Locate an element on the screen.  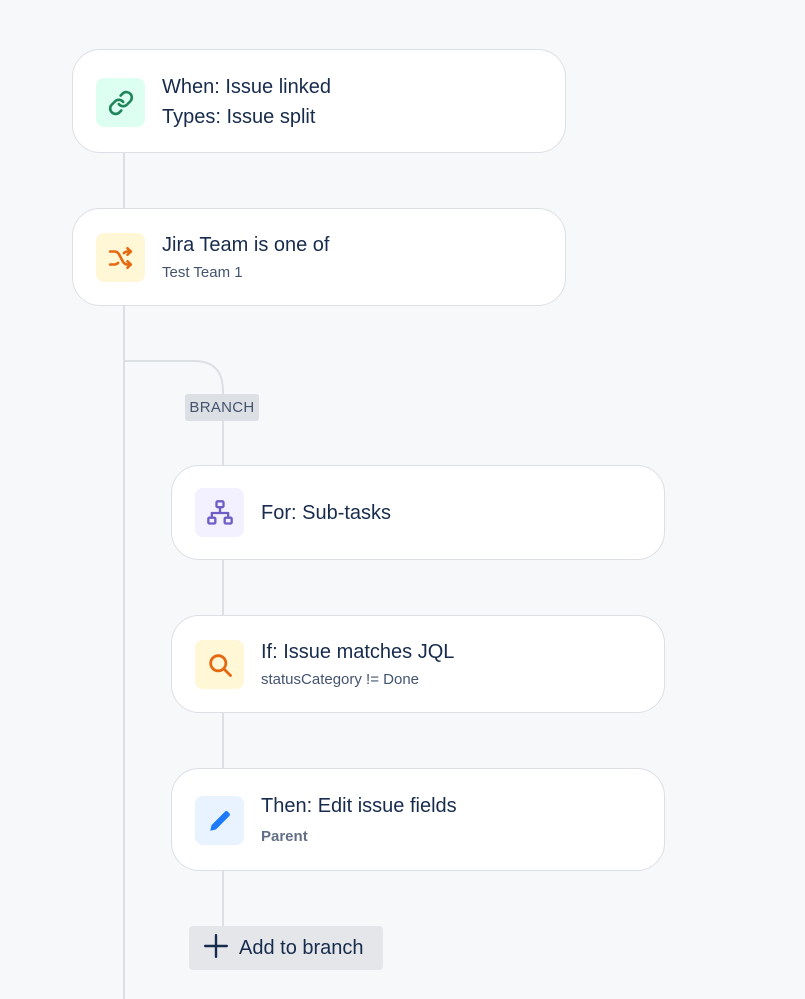
then-subtitle: Parent is located at coordinates (284, 836).